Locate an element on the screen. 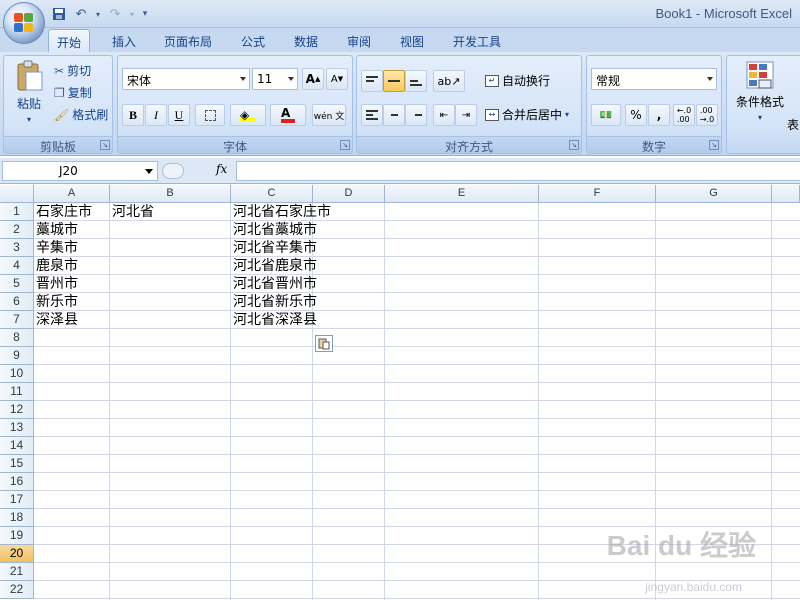 The width and height of the screenshot is (800, 600). cell-a2: 藁城市 is located at coordinates (56, 230).